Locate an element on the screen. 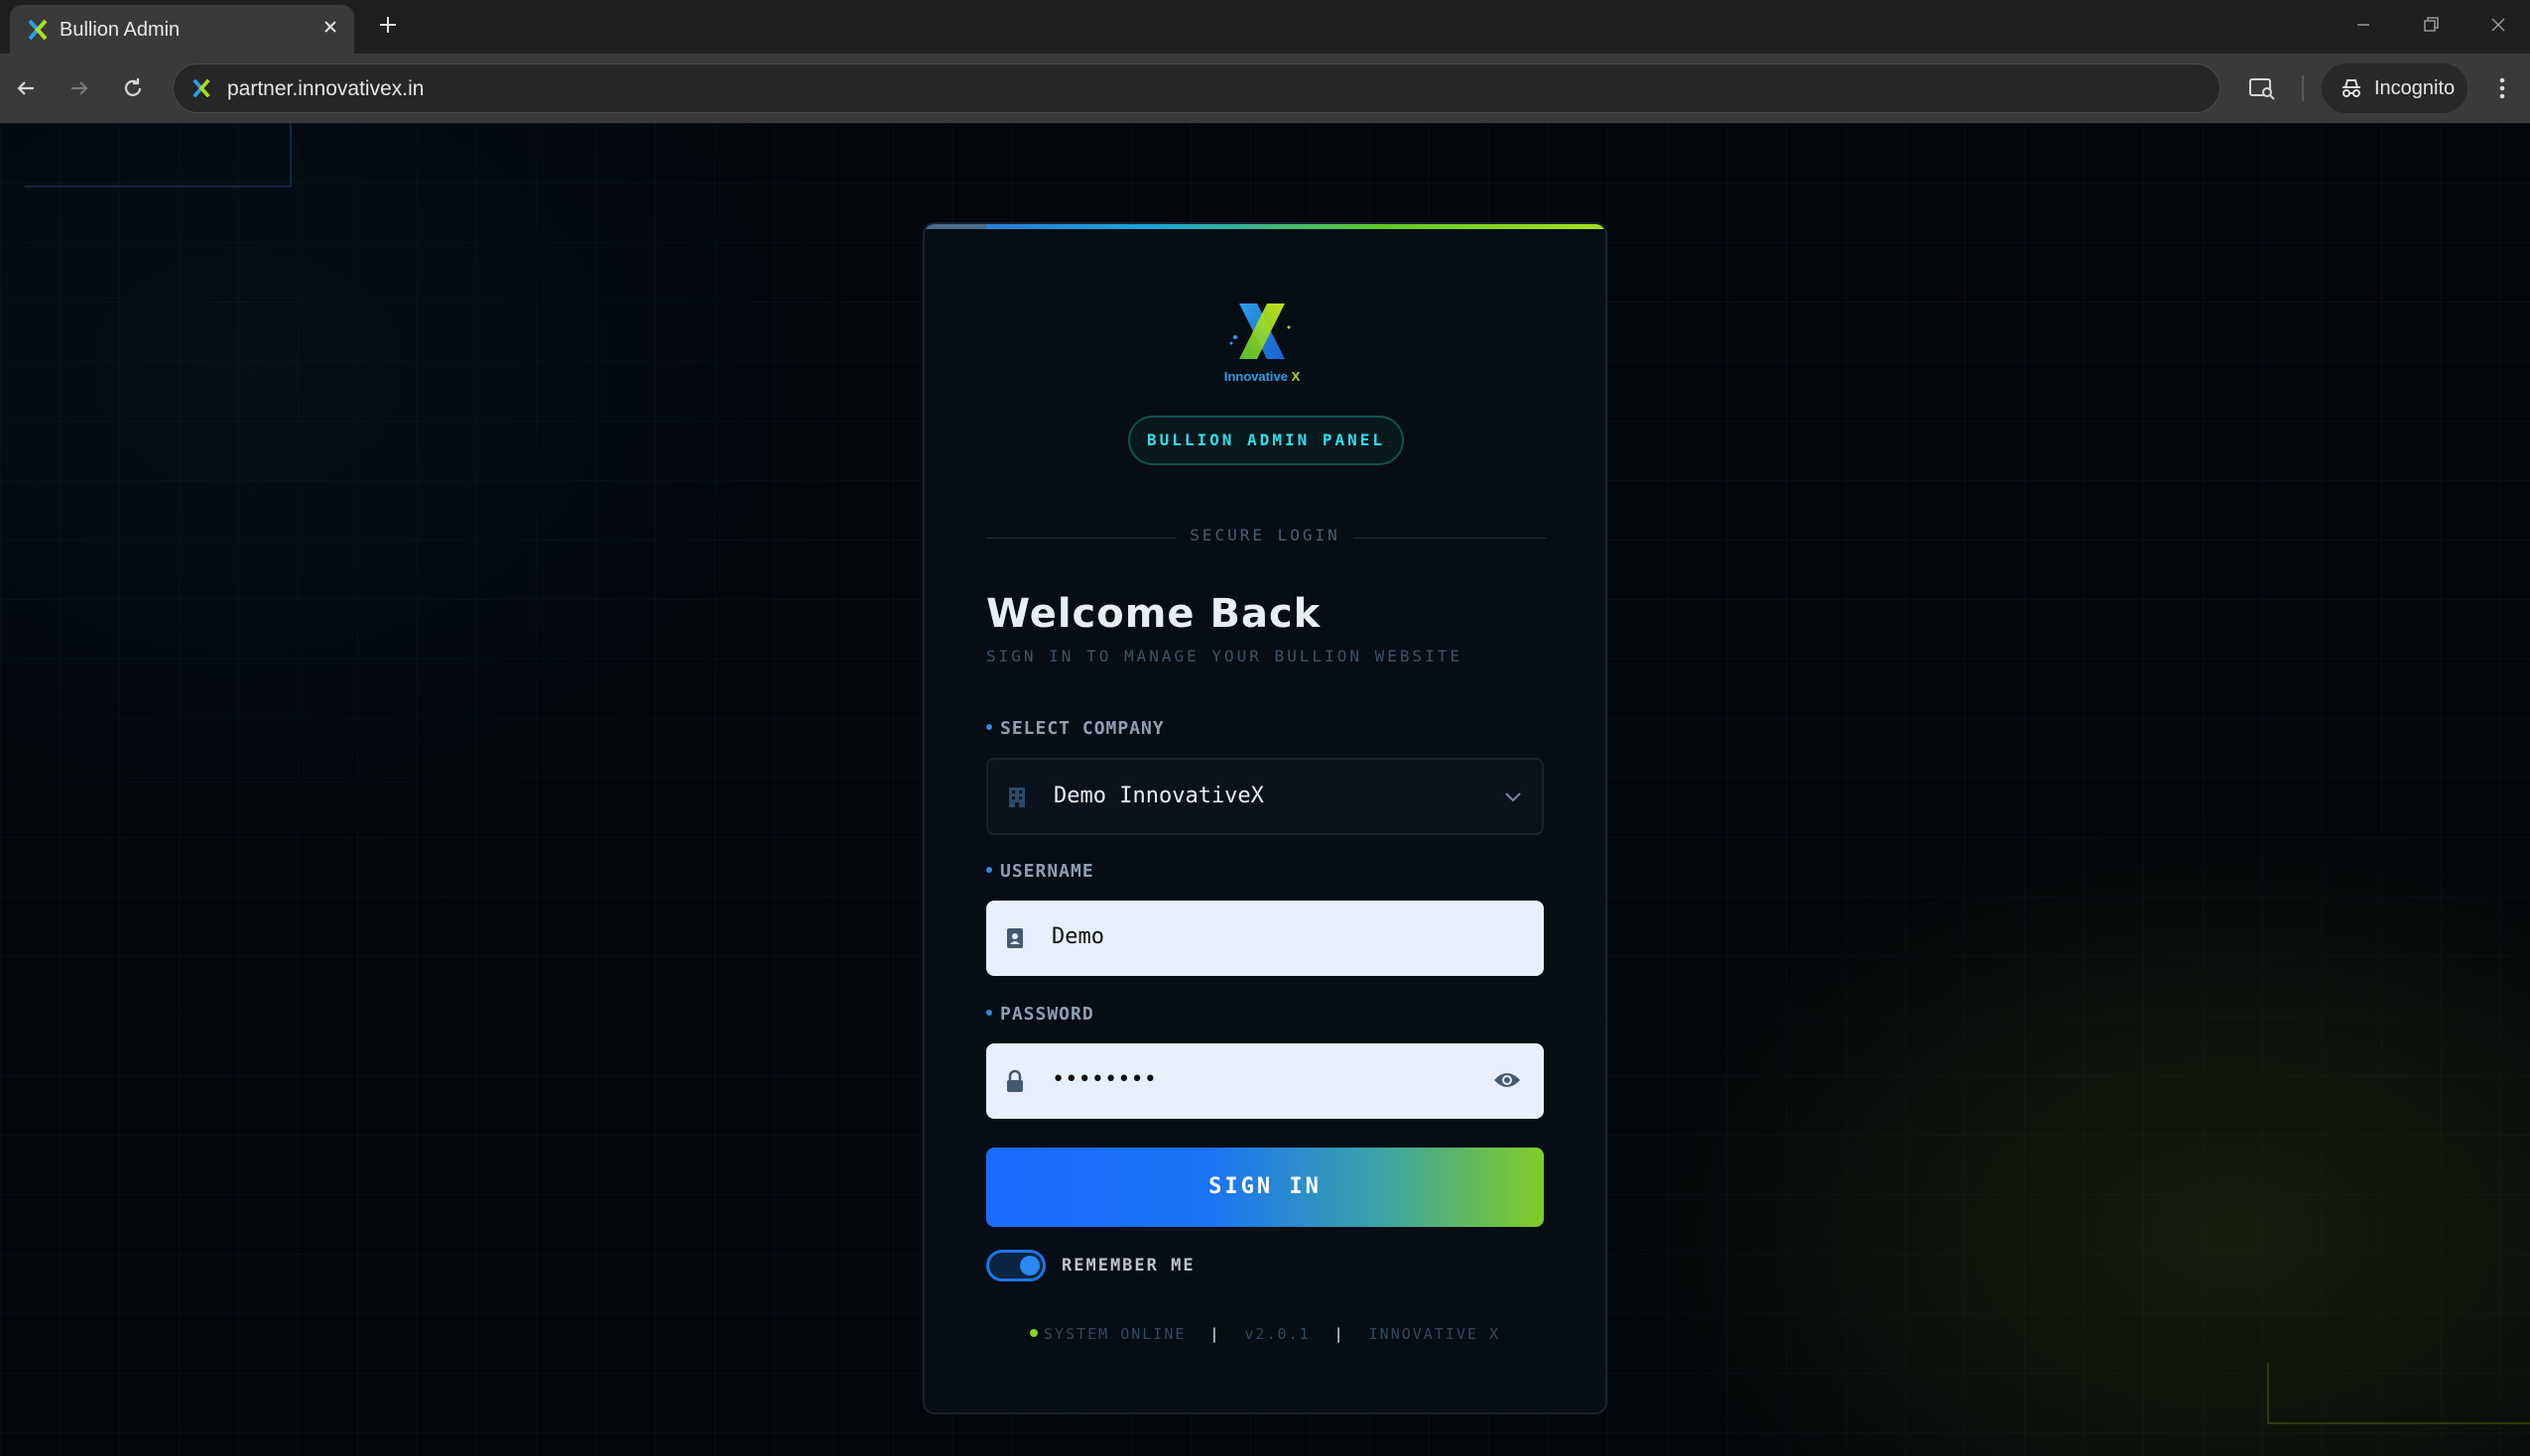 The width and height of the screenshot is (2530, 1456). browser-menu-icon is located at coordinates (2502, 88).